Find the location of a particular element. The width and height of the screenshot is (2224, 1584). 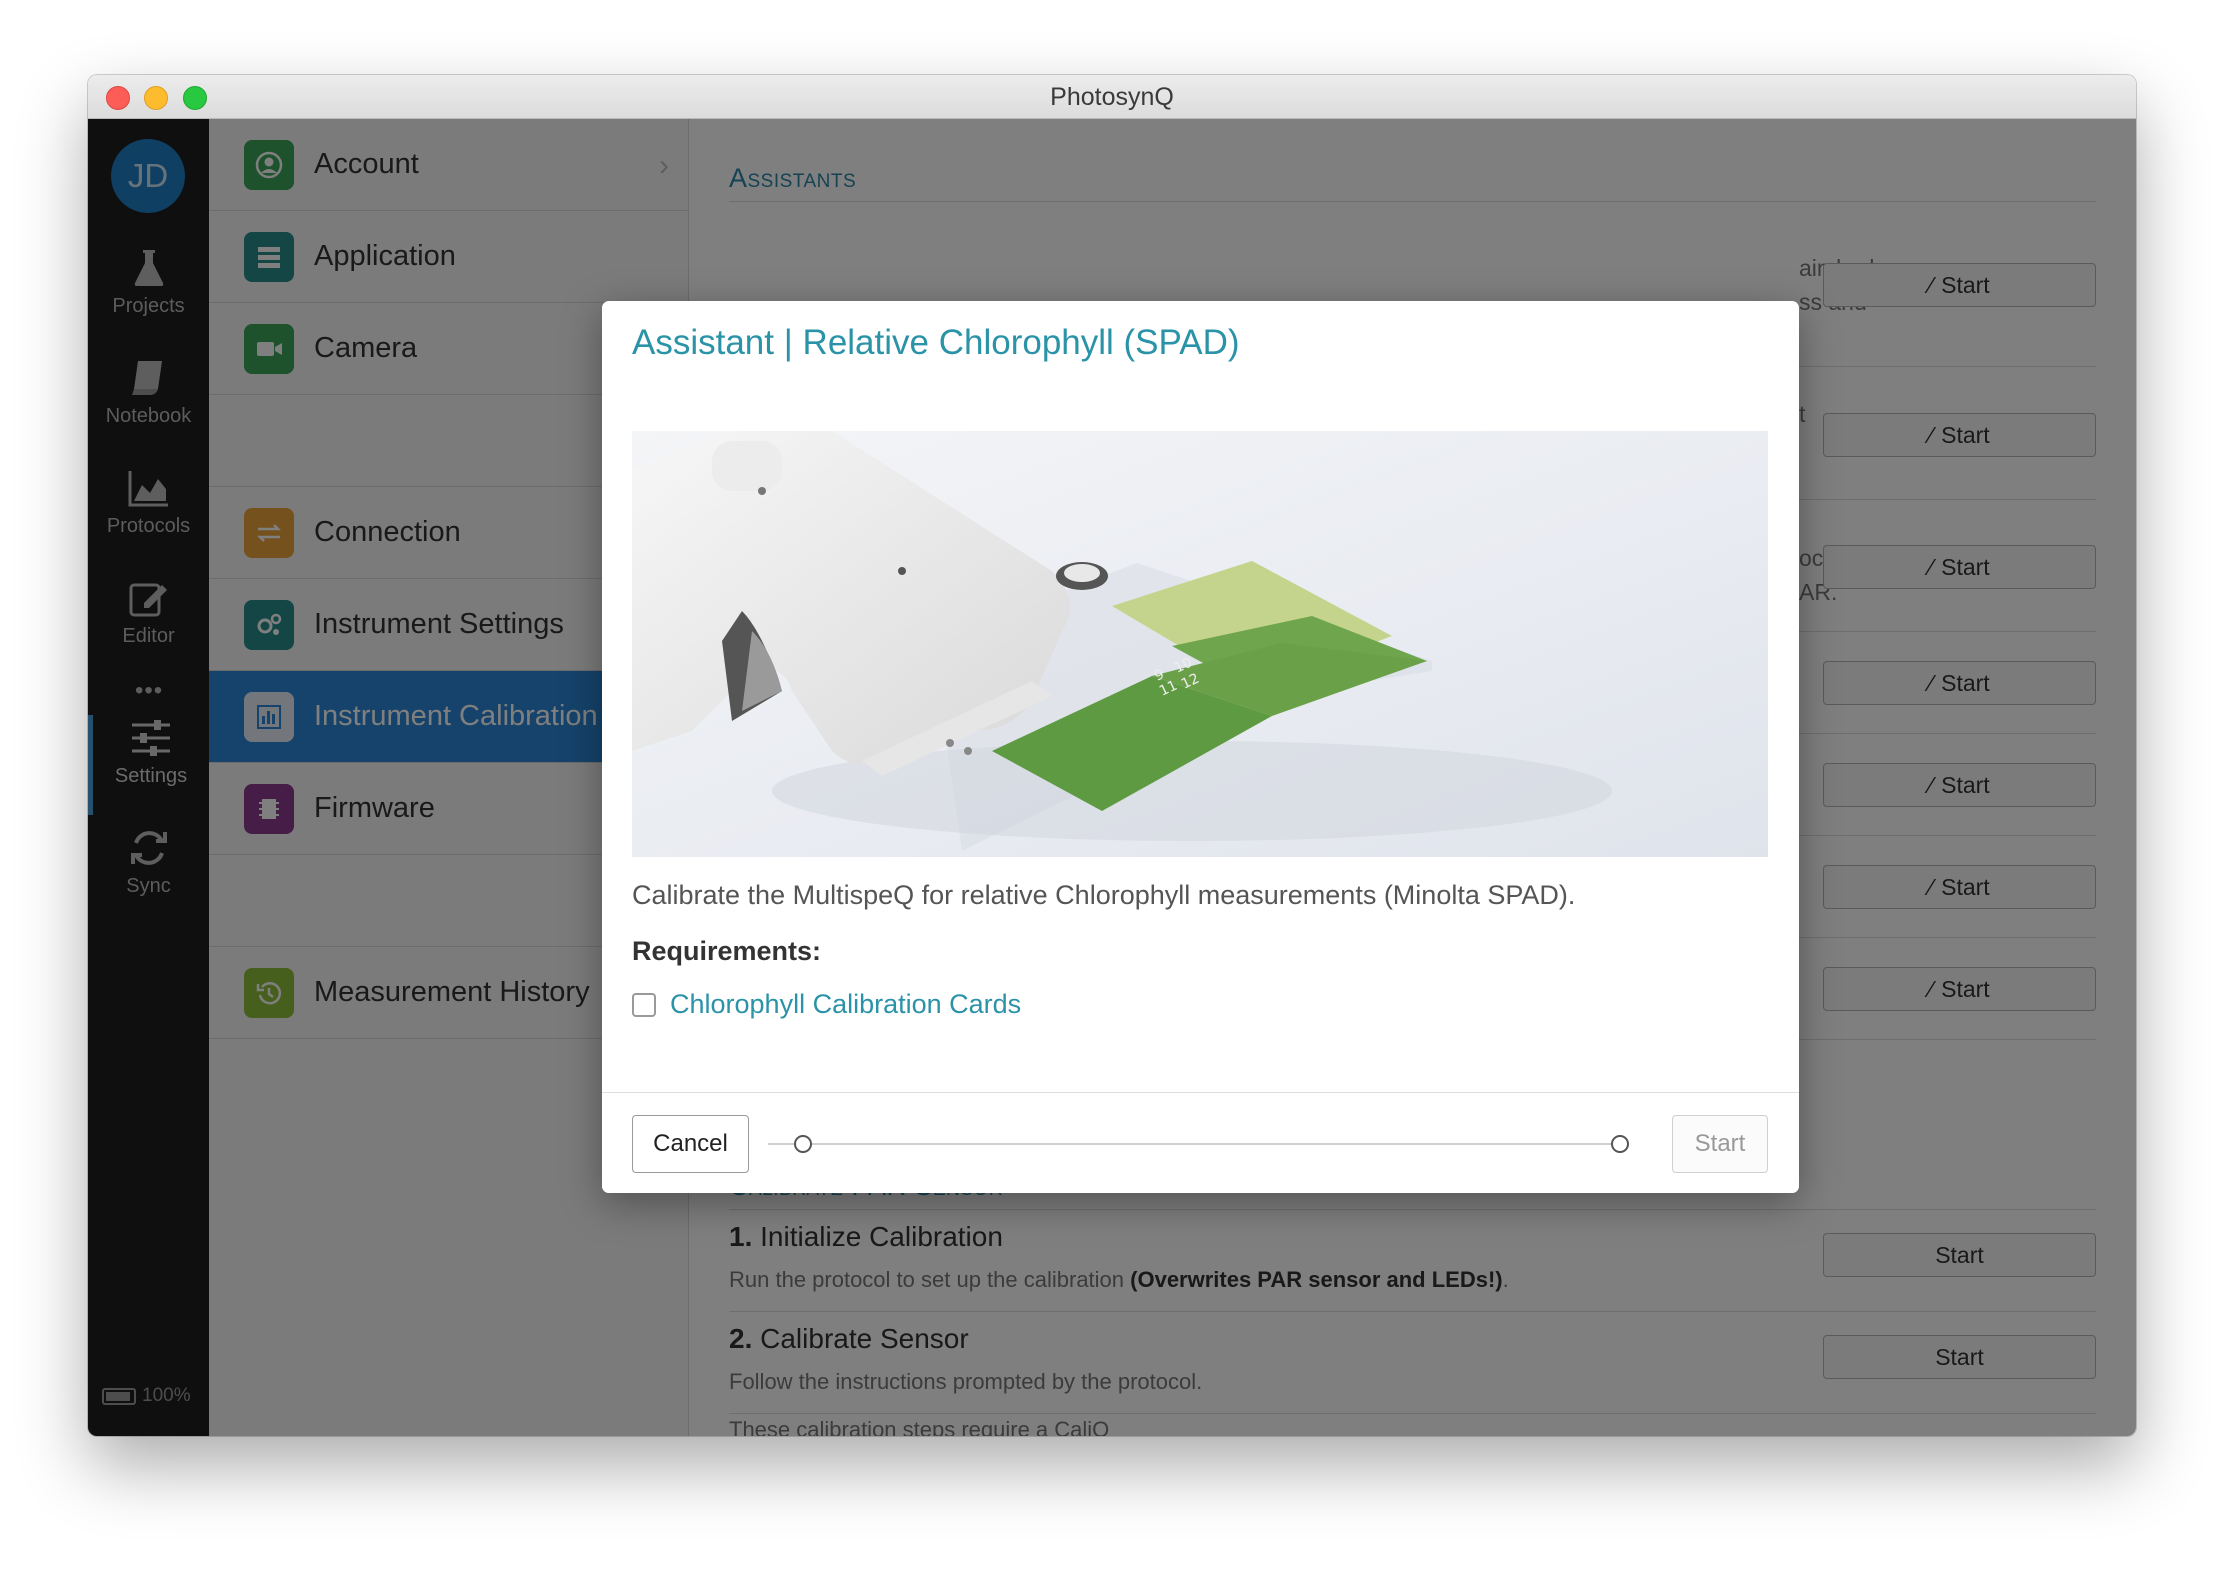

modal-footer: Cancel Start is located at coordinates (1200, 1142).